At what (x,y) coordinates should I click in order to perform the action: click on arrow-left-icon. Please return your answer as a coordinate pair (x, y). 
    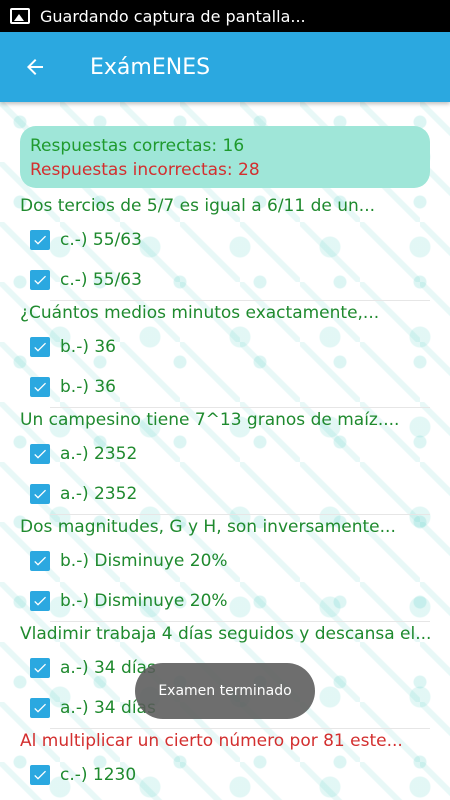
    Looking at the image, I should click on (35, 67).